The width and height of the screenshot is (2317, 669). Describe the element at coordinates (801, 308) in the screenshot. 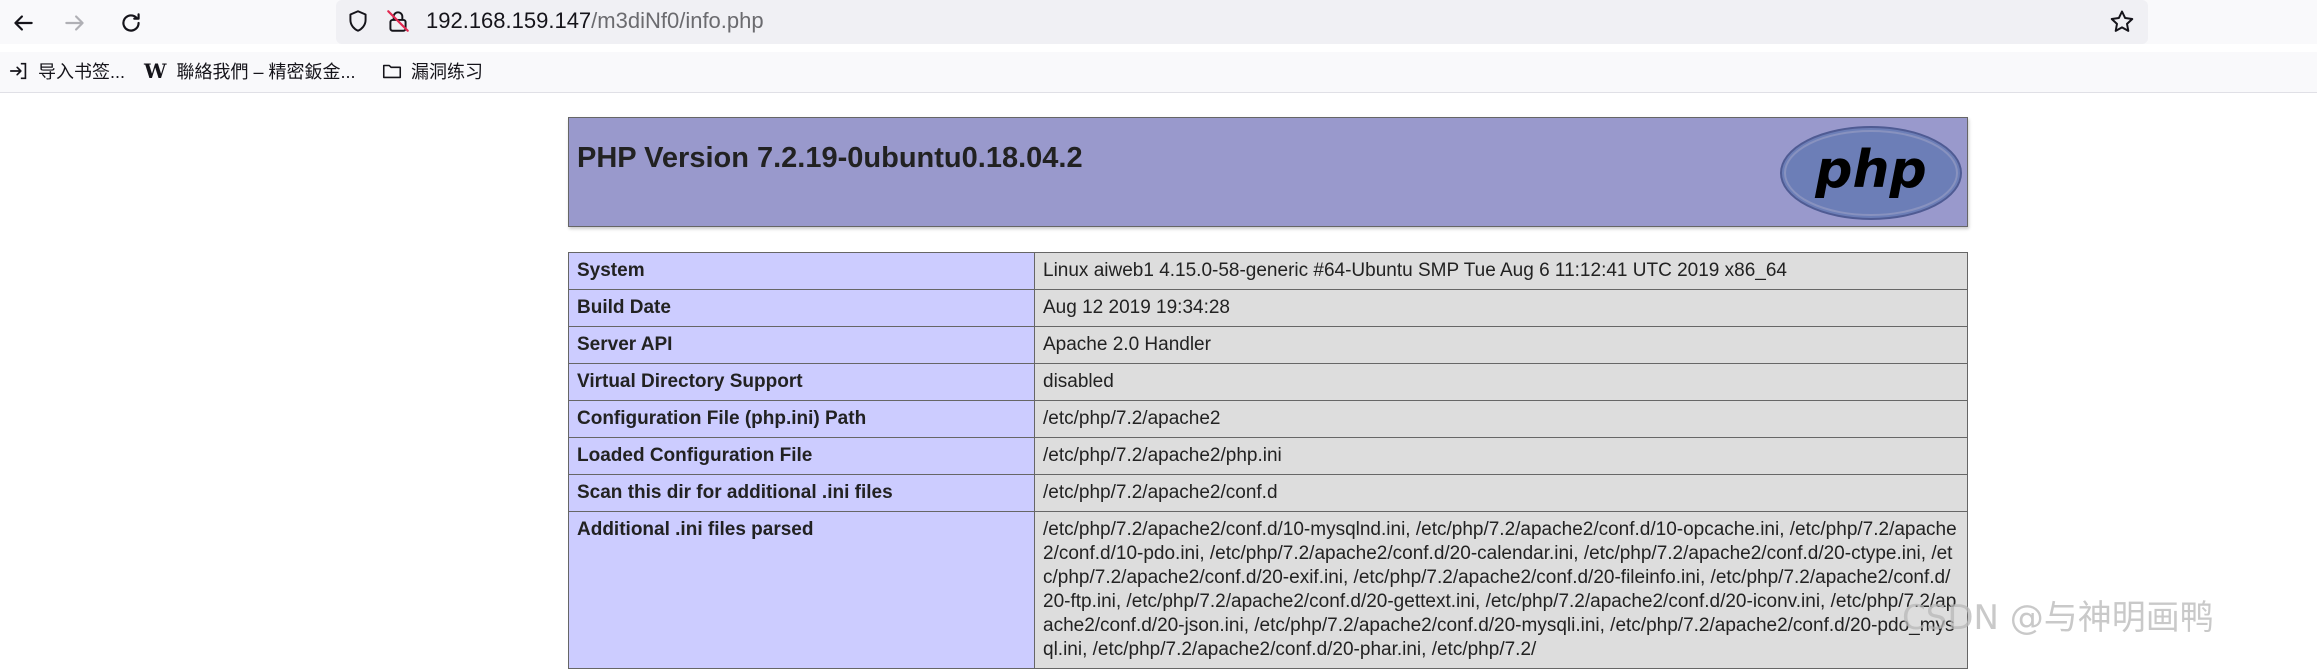

I see `row-key: Build Date` at that location.